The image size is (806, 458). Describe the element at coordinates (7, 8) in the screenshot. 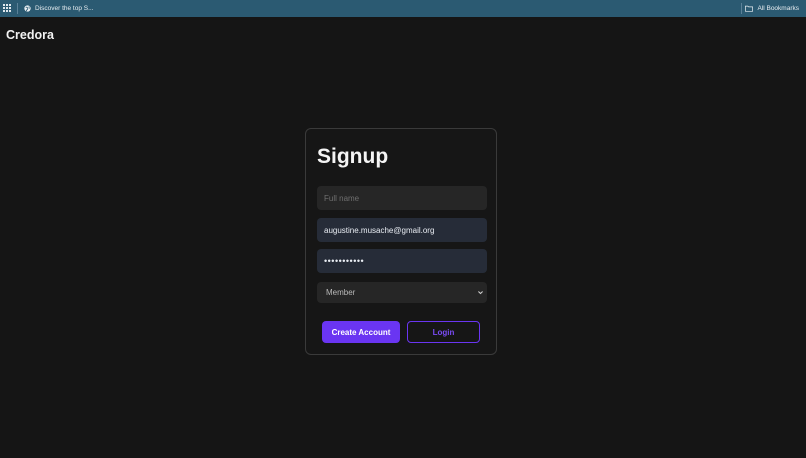

I see `apps-grid-icon` at that location.